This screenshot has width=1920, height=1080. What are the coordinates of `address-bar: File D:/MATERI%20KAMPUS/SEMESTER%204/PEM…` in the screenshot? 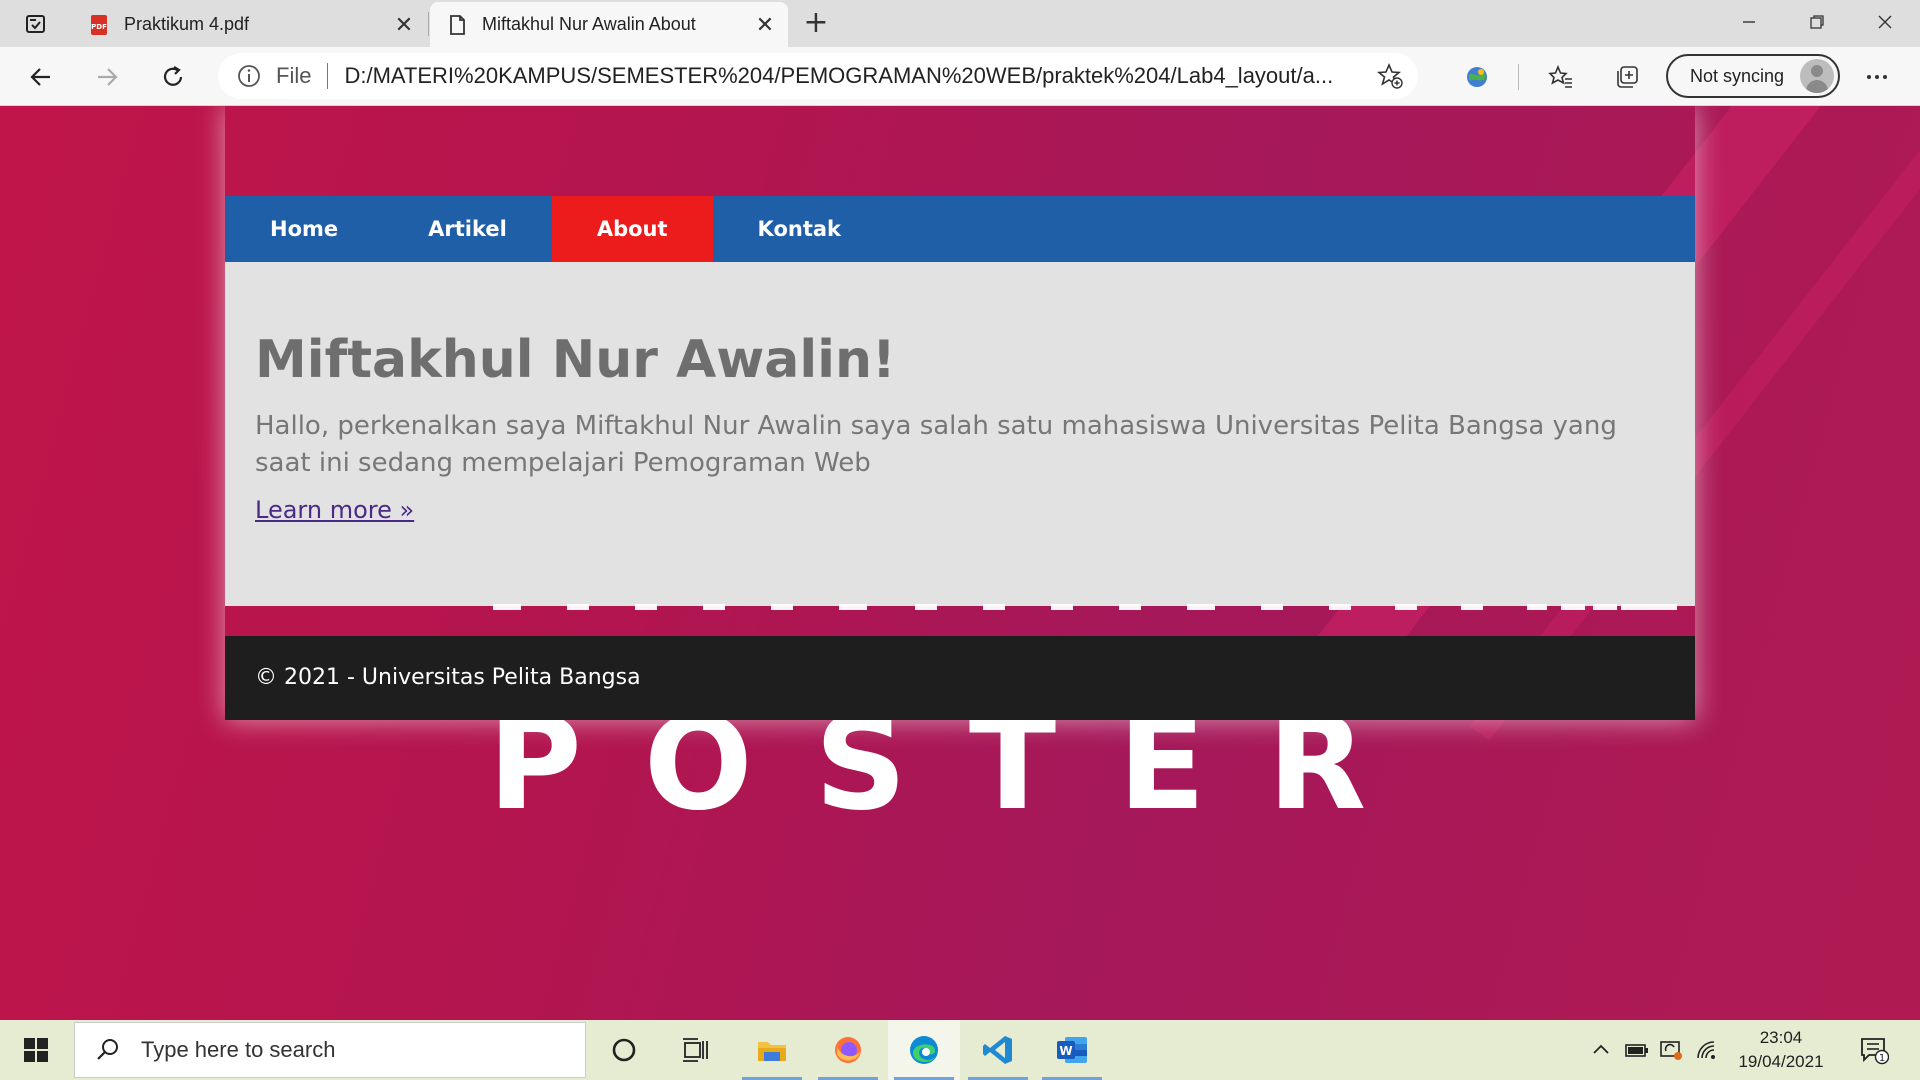 It's located at (818, 76).